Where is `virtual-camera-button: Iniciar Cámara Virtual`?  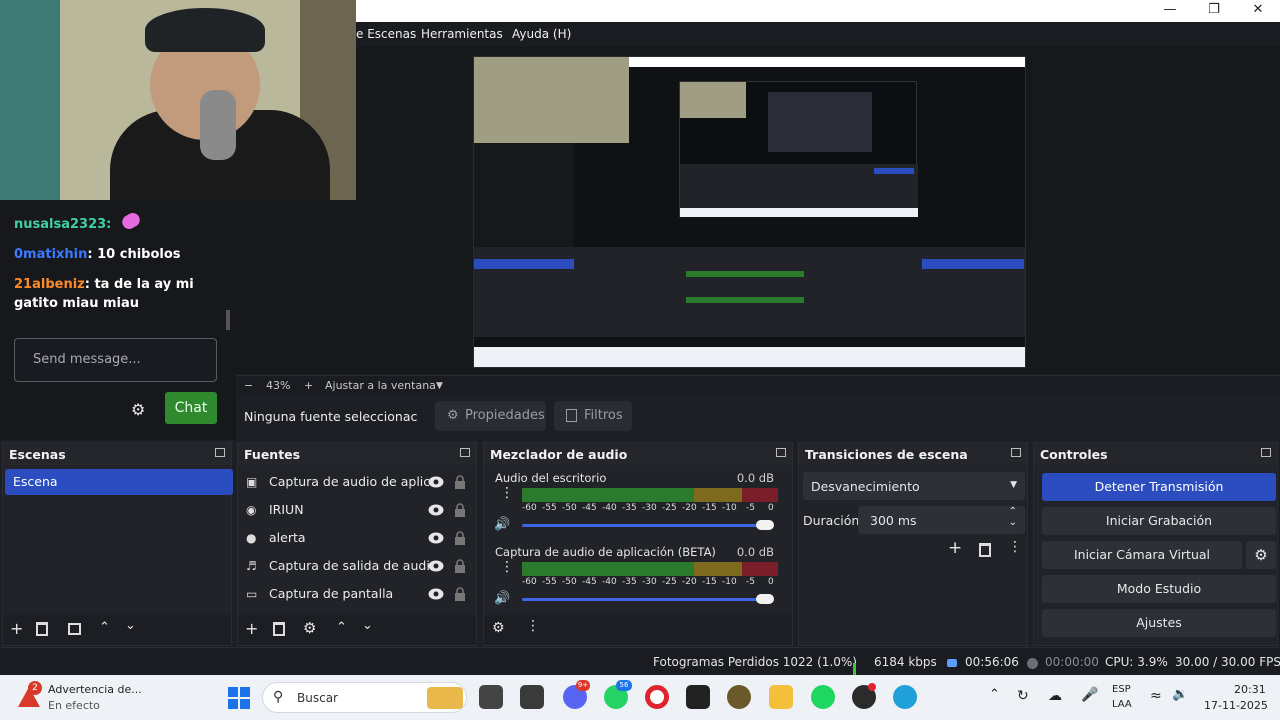
virtual-camera-button: Iniciar Cámara Virtual is located at coordinates (1142, 555).